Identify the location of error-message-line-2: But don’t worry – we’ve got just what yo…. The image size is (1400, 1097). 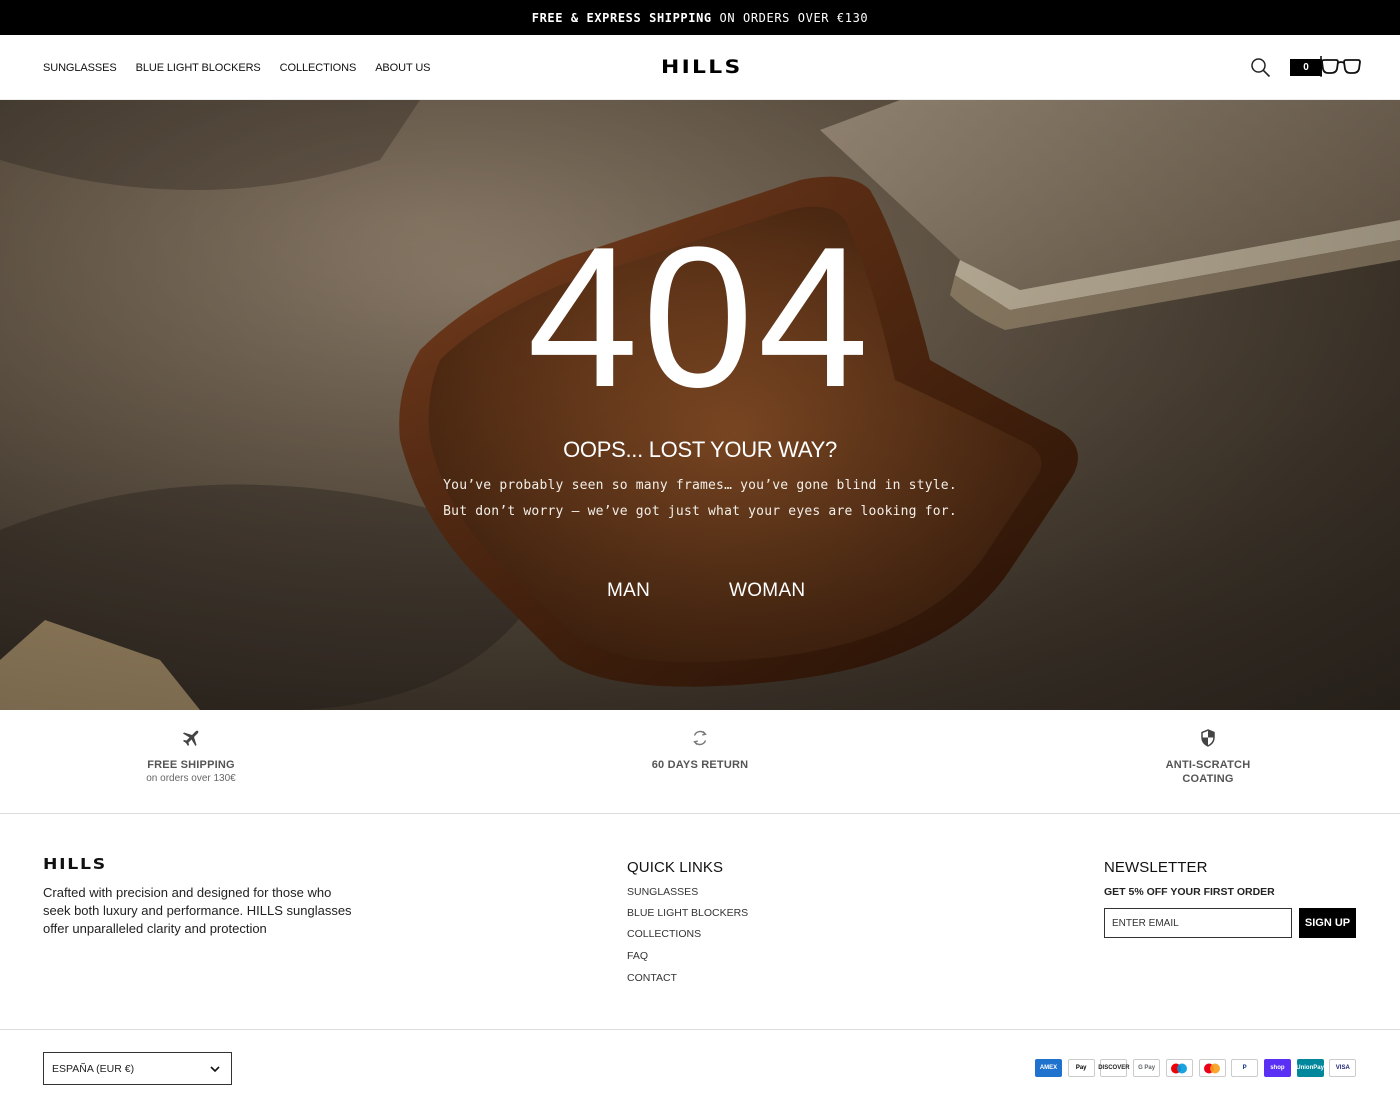
(700, 511).